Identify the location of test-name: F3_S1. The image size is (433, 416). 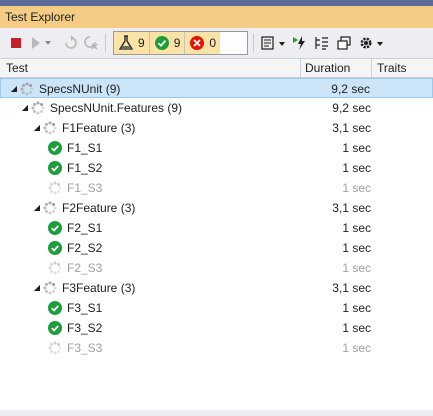
(85, 308).